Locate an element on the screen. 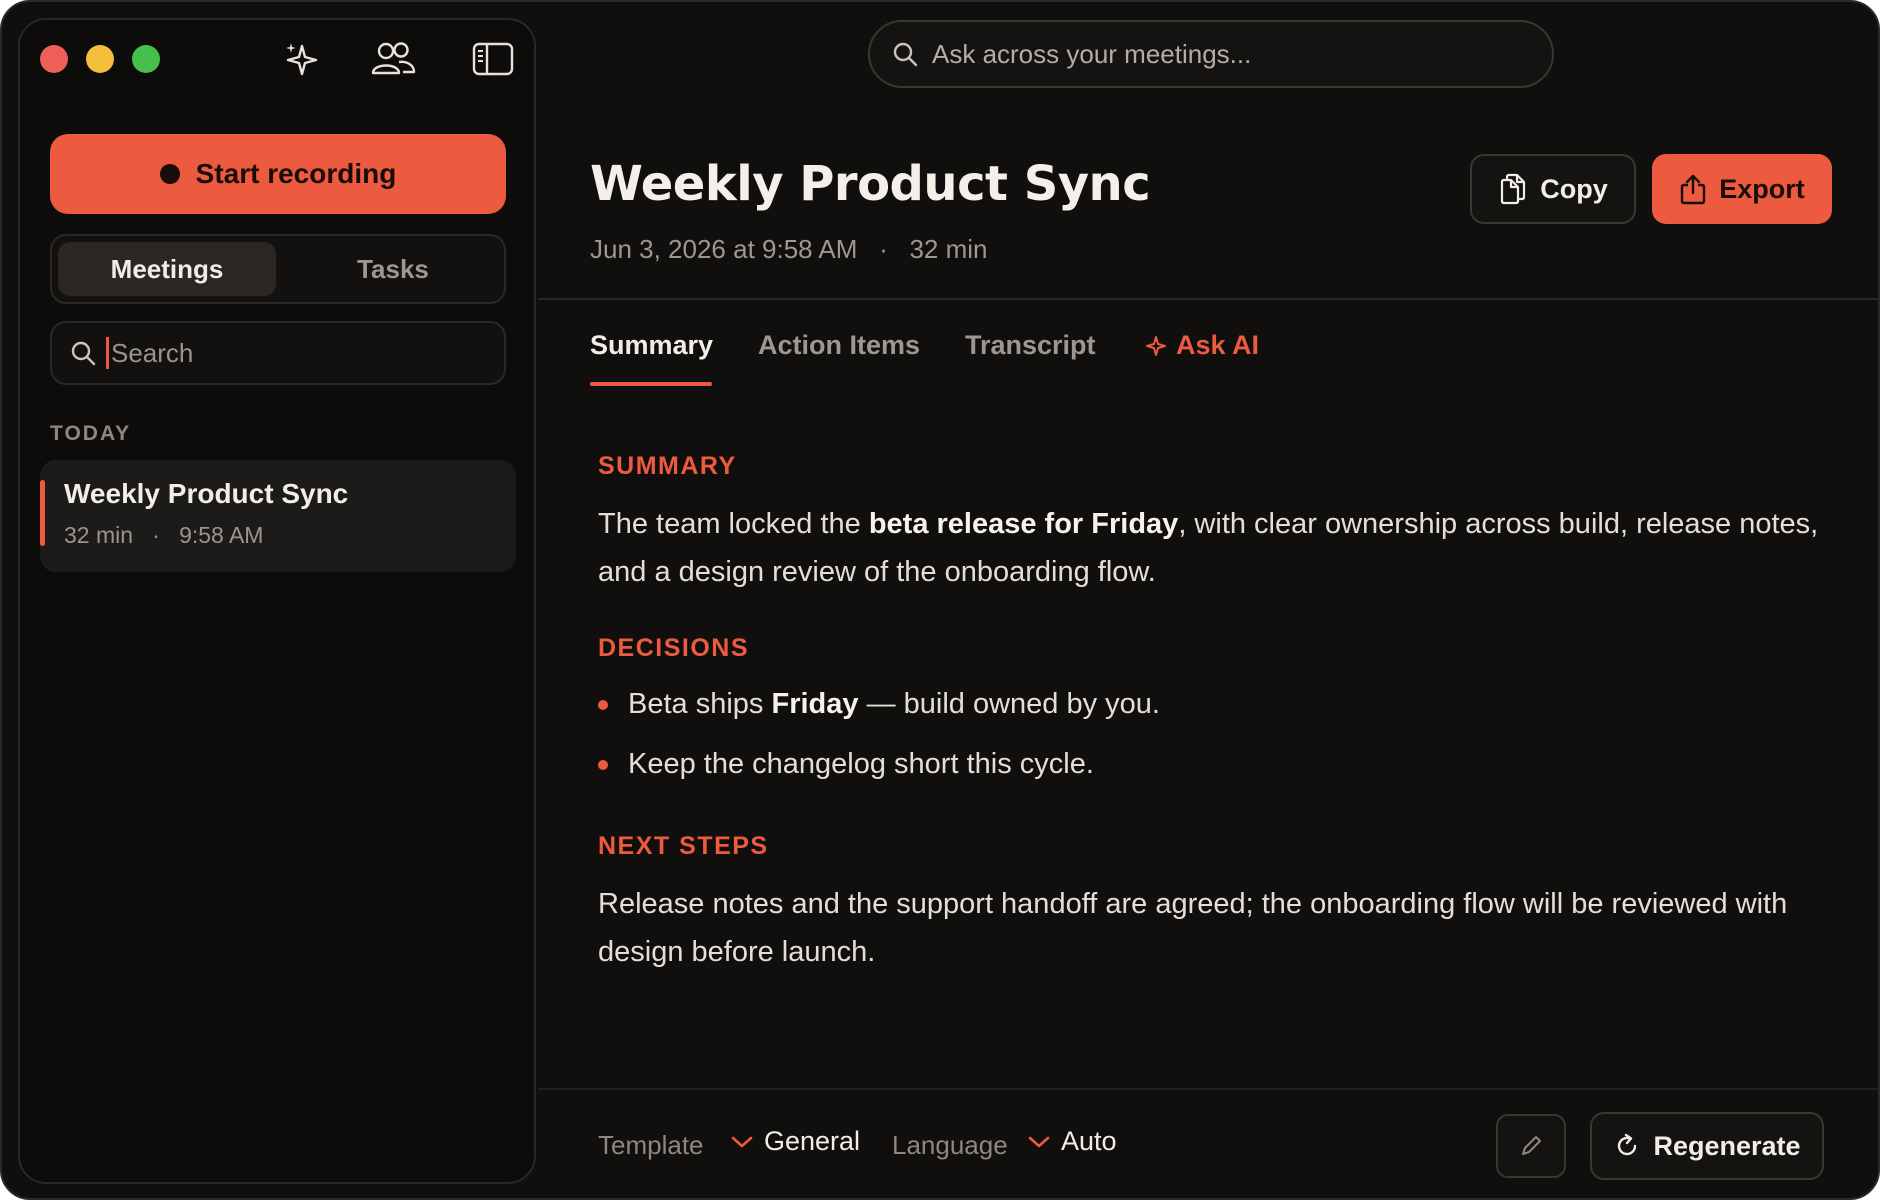  export-button: Export is located at coordinates (1742, 189).